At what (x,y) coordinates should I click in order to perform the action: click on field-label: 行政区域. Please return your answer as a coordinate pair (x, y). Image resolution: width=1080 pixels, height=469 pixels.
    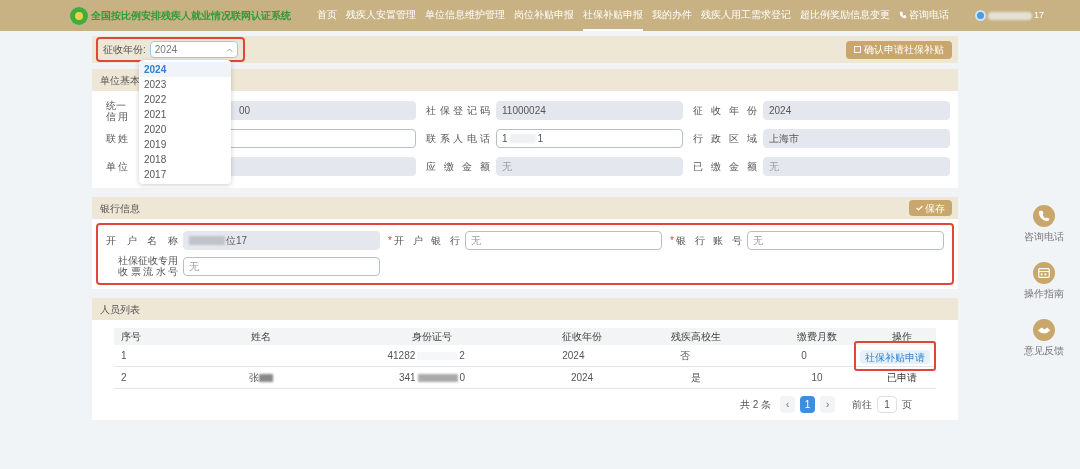
    Looking at the image, I should click on (725, 138).